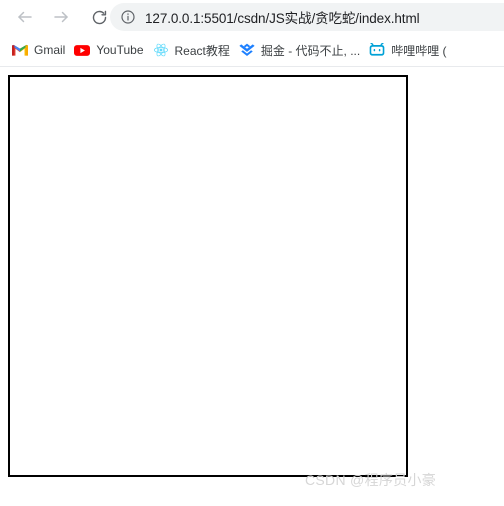  I want to click on bookmark-label: React教程, so click(202, 50).